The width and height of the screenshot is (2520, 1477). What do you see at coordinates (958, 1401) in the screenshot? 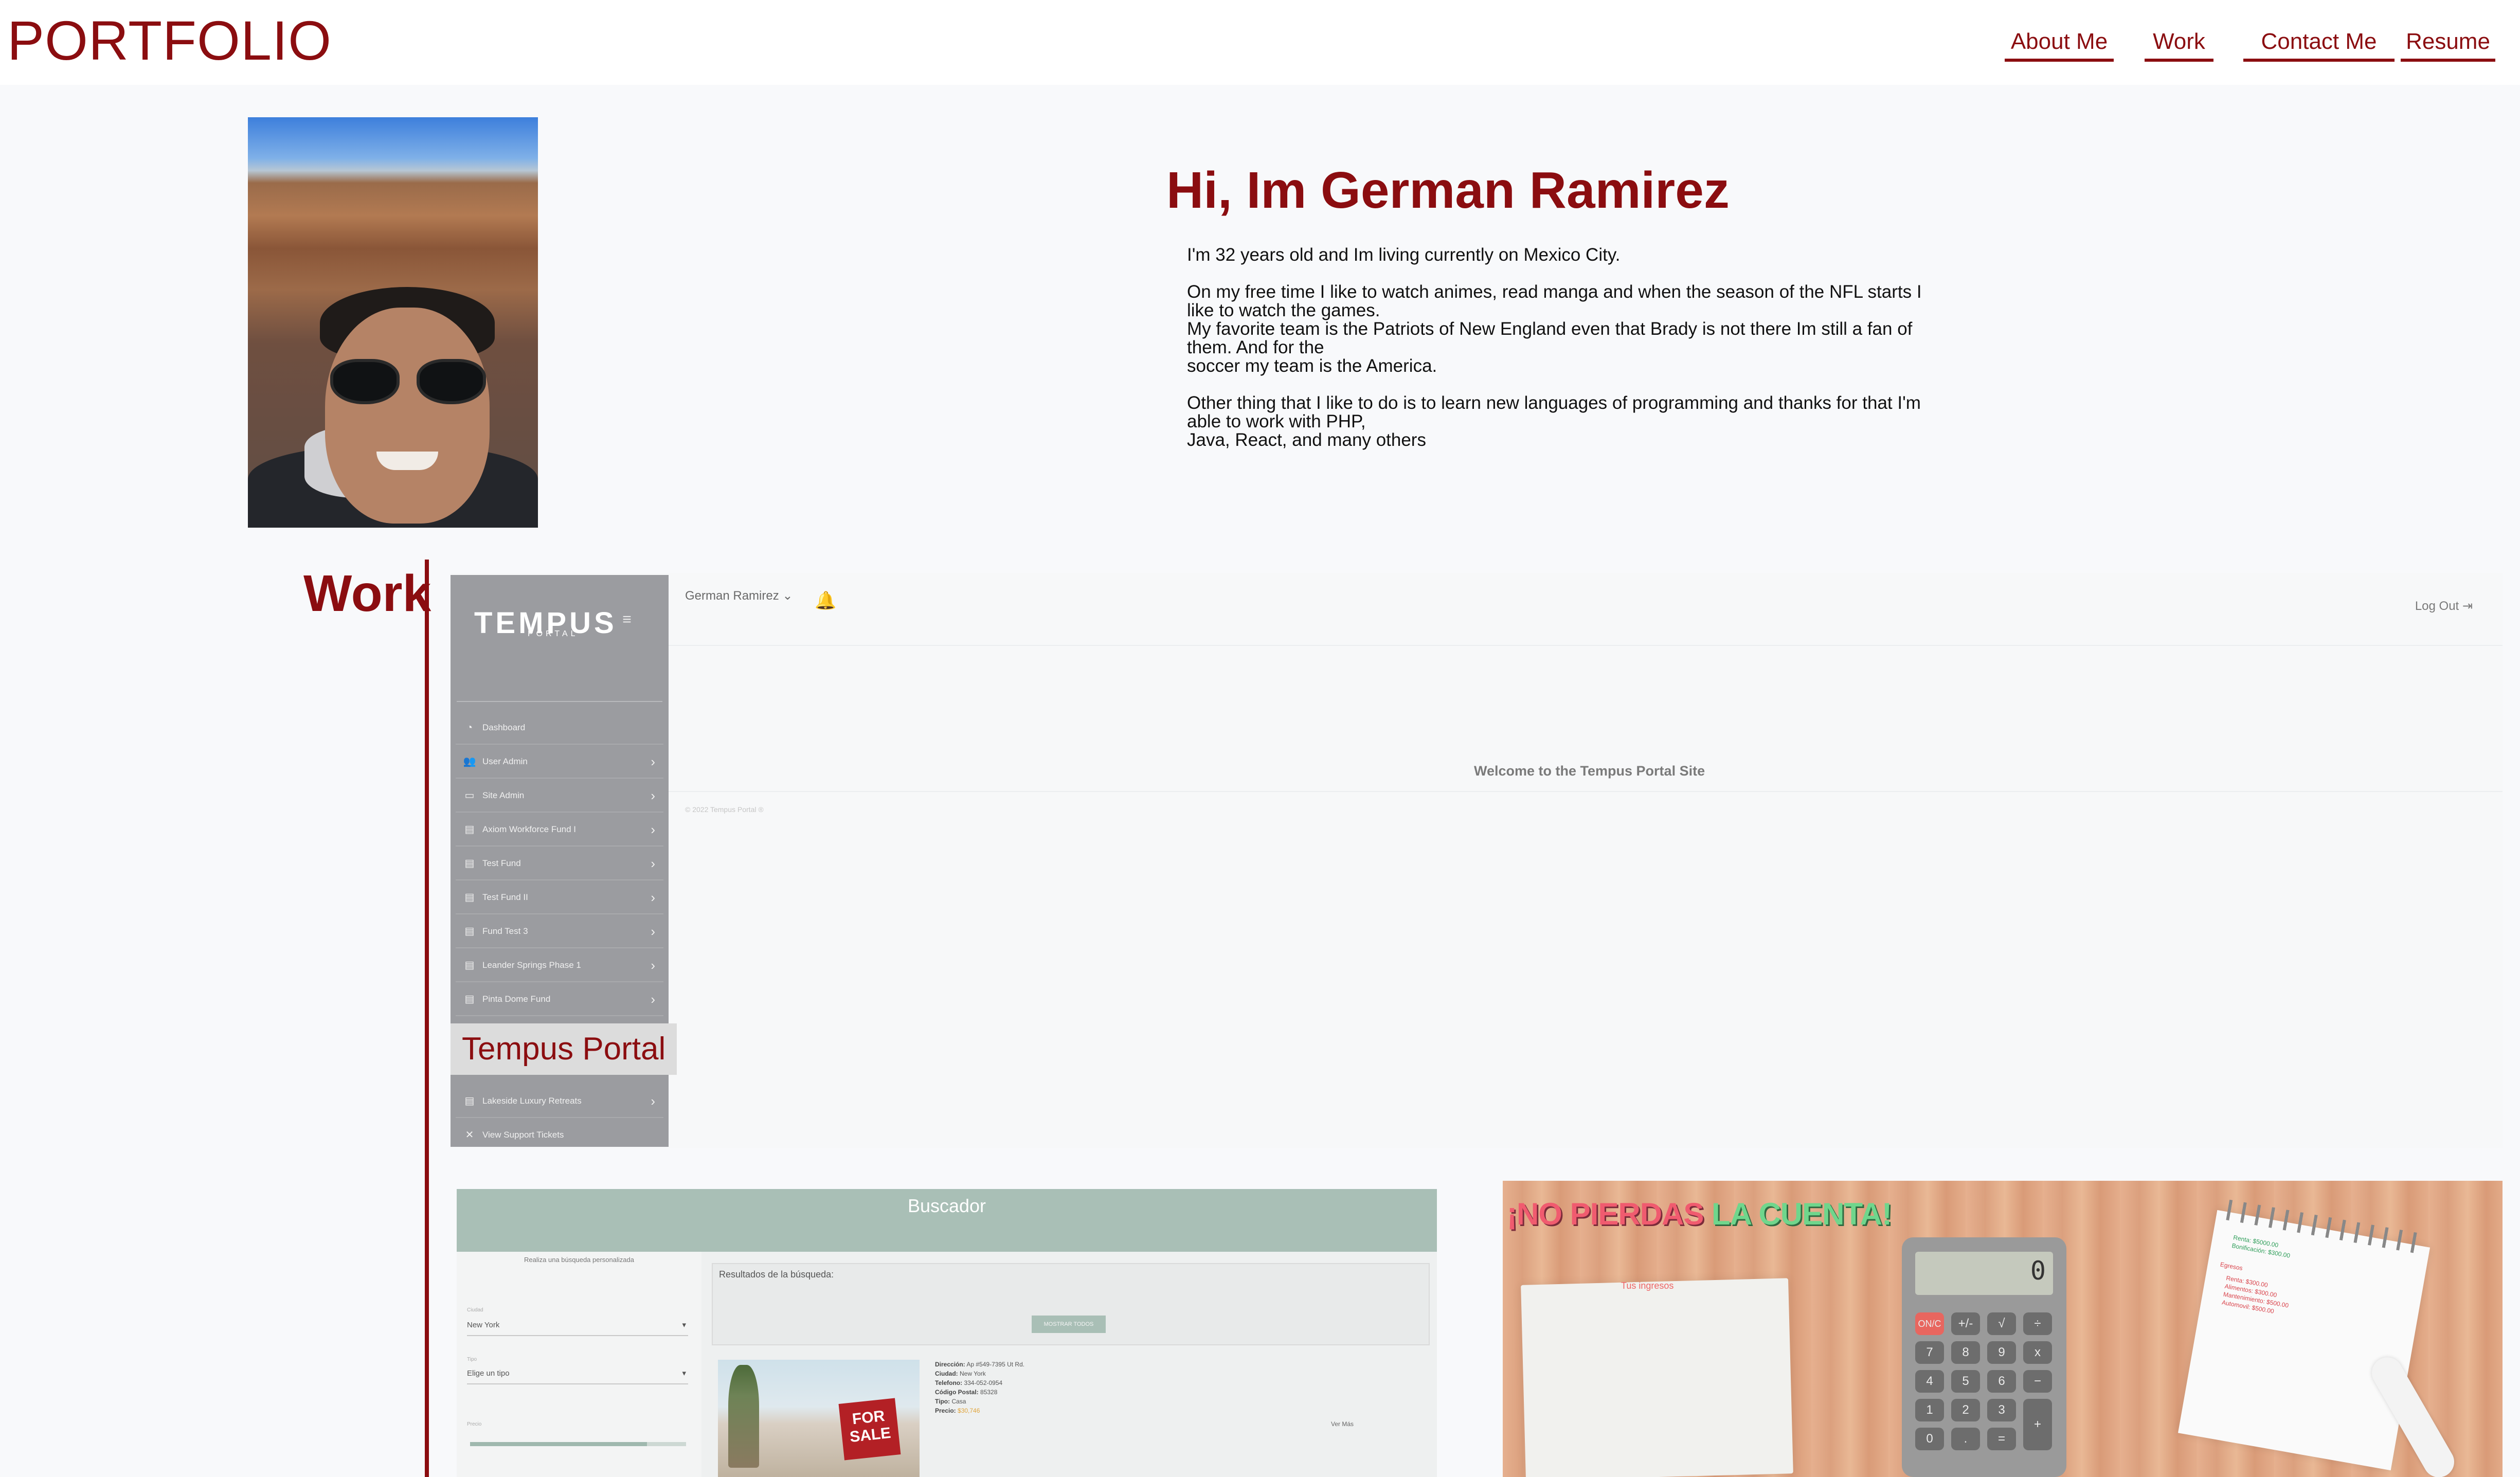
I see `listing-info-value: Casa` at bounding box center [958, 1401].